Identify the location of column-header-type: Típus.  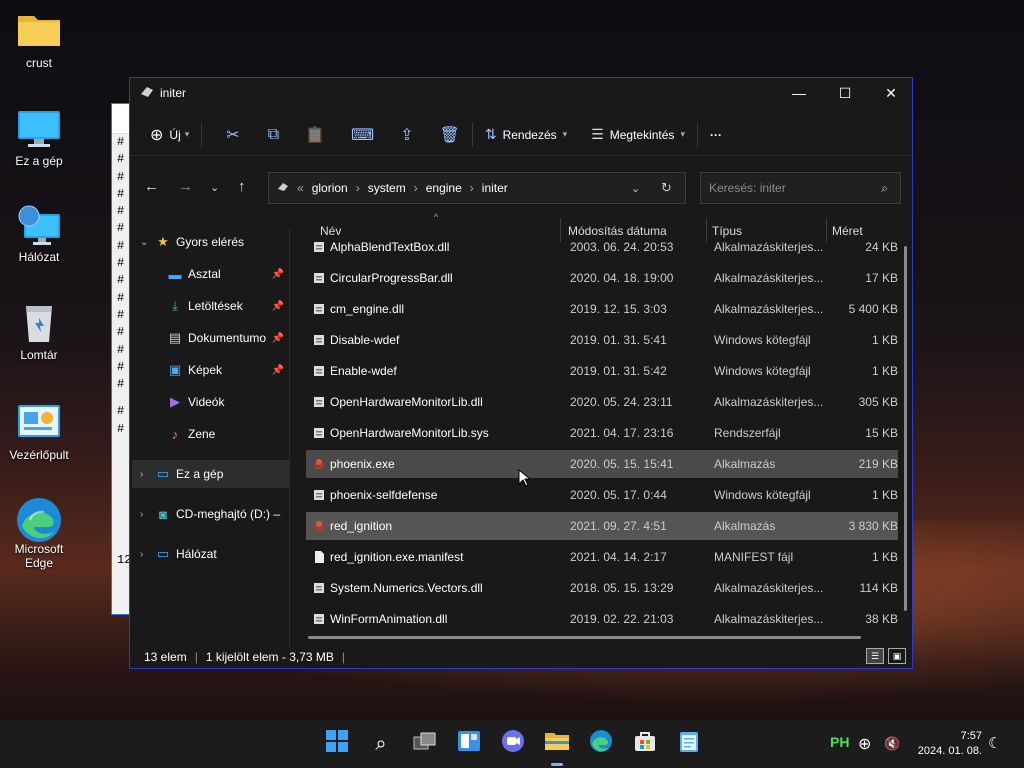
(727, 231).